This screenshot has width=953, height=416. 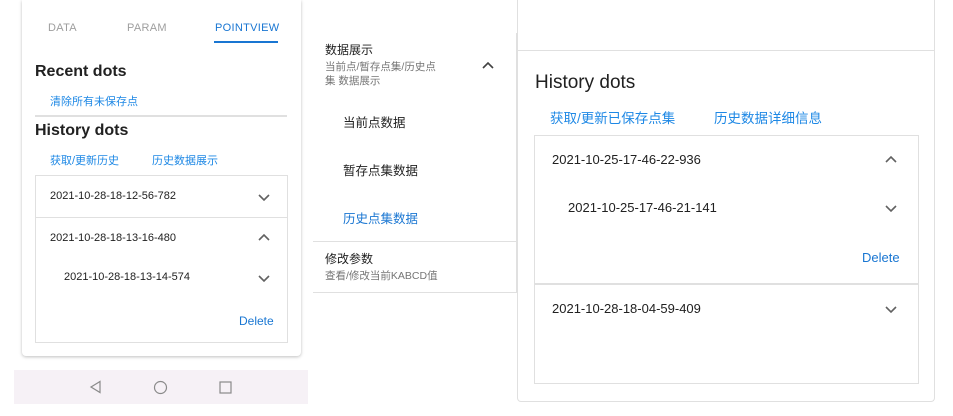 I want to click on fetch-saved-button: 获取/更新已保存点集, so click(x=612, y=117).